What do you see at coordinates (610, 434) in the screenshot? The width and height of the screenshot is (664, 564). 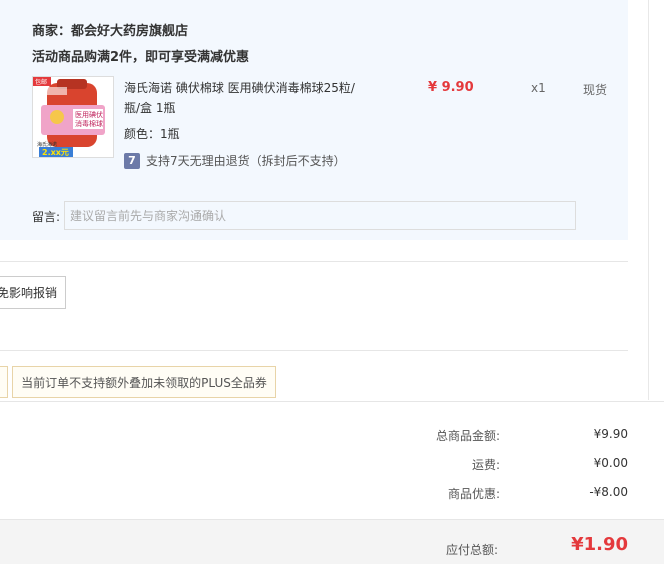 I see `summary-value: ¥9.90` at bounding box center [610, 434].